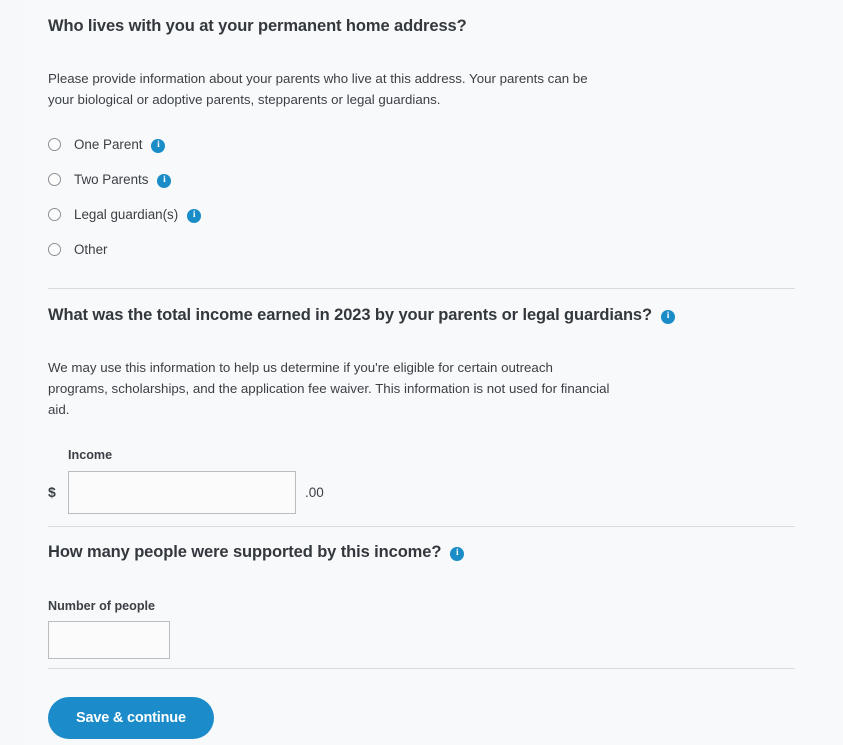 The height and width of the screenshot is (745, 843). What do you see at coordinates (314, 492) in the screenshot?
I see `decimal-suffix: .00` at bounding box center [314, 492].